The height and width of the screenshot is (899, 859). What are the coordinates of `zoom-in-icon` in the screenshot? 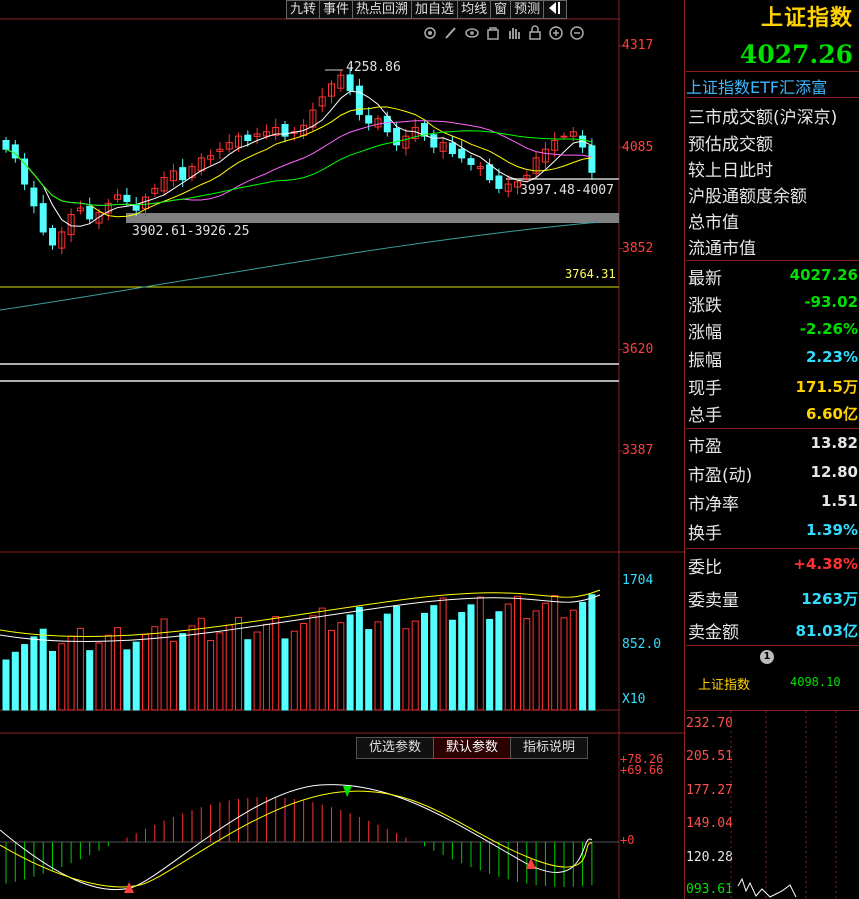 It's located at (556, 35).